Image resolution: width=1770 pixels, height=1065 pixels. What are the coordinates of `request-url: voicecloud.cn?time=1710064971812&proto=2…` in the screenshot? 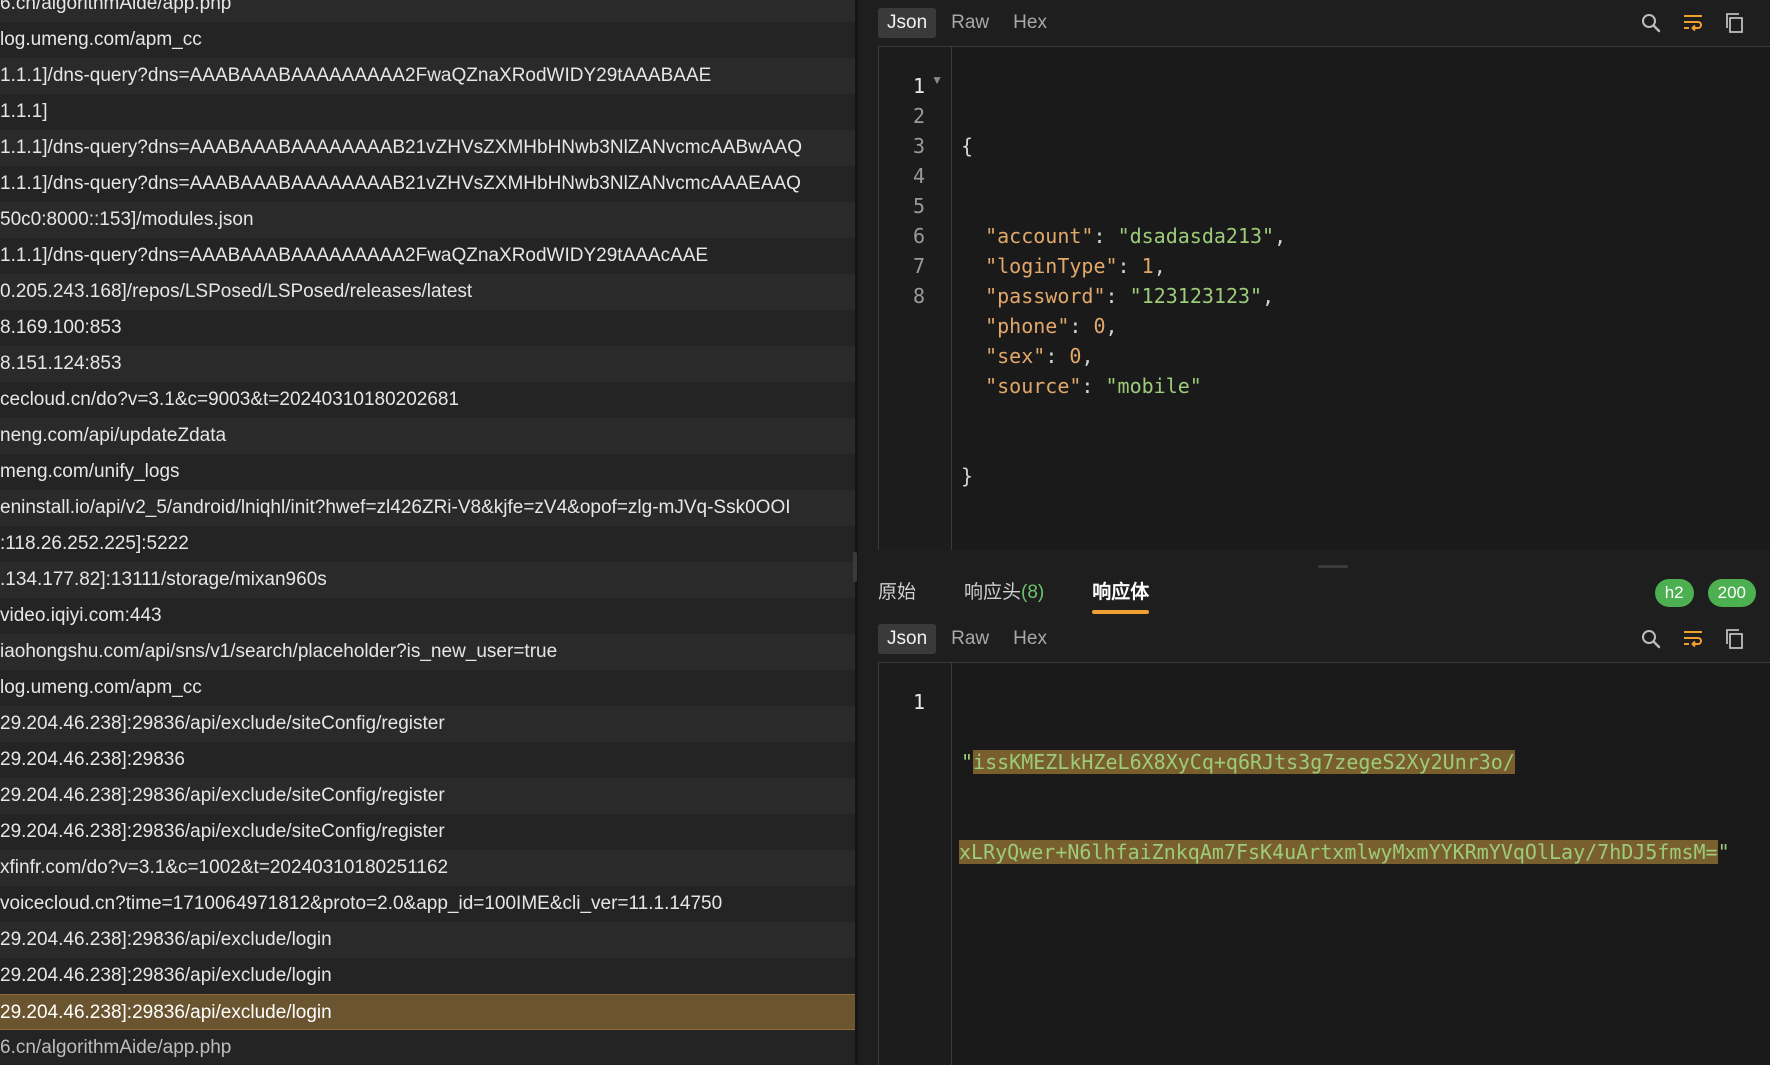 It's located at (361, 903).